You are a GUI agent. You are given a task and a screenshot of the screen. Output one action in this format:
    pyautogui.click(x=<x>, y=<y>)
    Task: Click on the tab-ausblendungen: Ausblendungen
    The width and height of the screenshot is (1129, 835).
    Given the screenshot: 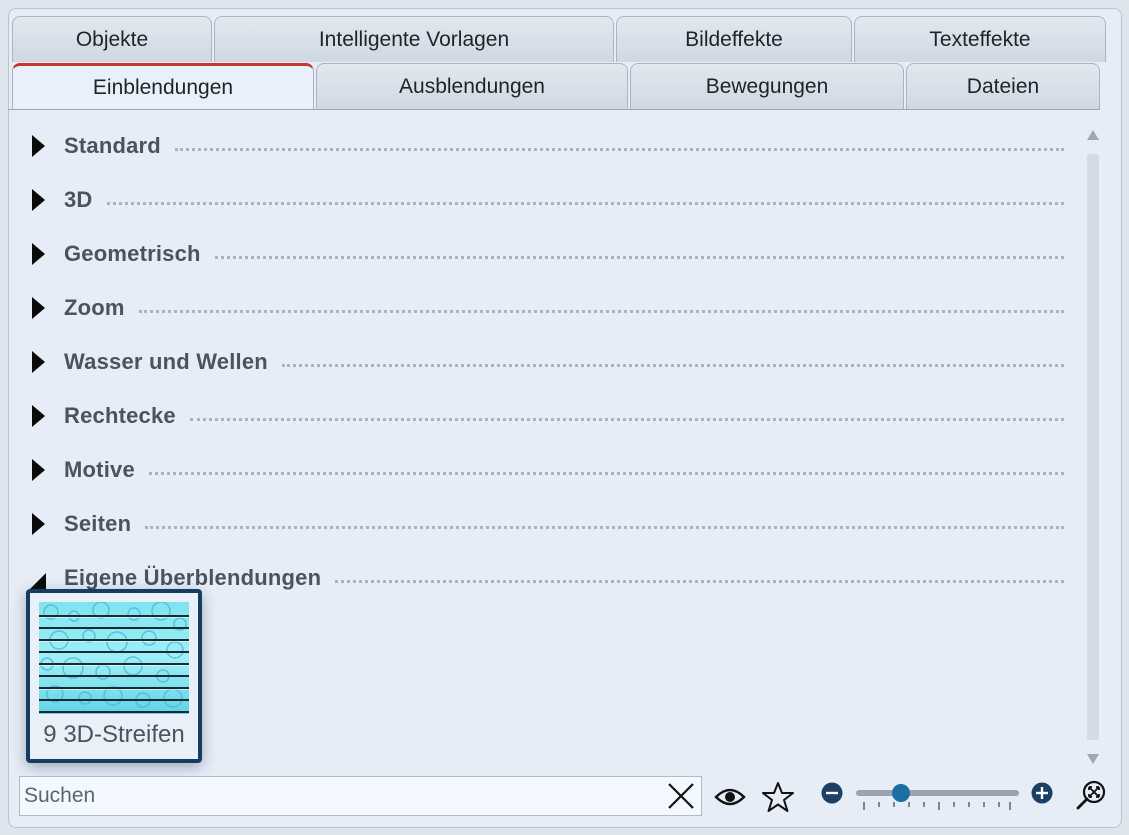 What is the action you would take?
    pyautogui.click(x=472, y=86)
    